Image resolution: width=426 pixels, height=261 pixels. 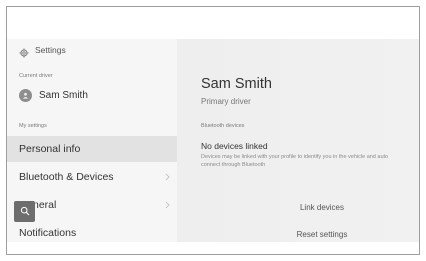 I want to click on reset-settings-button: Reset settings, so click(x=322, y=234).